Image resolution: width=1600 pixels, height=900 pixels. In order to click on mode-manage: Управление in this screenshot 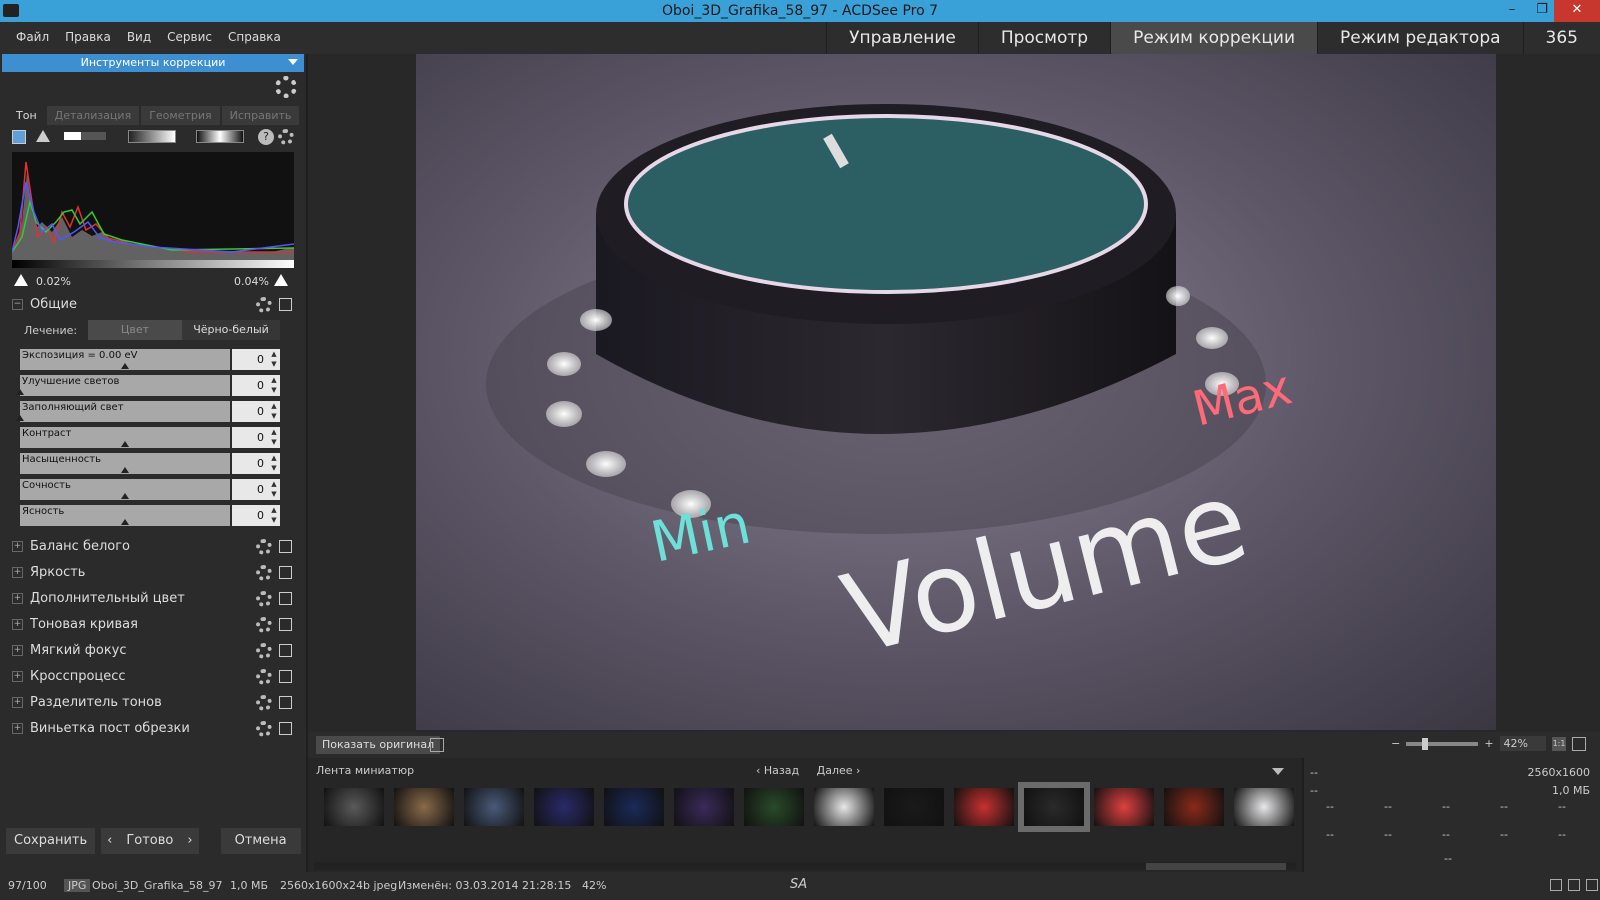, I will do `click(902, 38)`.